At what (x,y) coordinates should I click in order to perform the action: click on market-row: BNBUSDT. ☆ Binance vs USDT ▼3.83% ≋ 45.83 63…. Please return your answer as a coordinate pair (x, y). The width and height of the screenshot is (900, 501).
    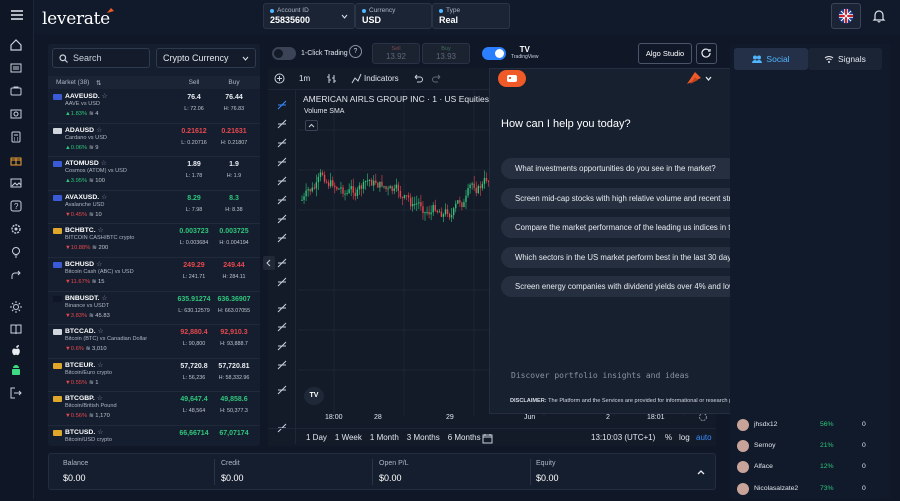
    Looking at the image, I should click on (154, 309).